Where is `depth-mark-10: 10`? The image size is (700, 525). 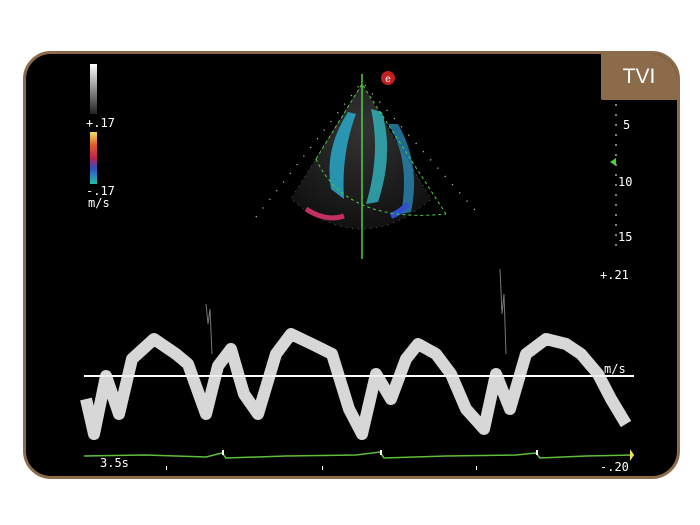
depth-mark-10: 10 is located at coordinates (625, 182).